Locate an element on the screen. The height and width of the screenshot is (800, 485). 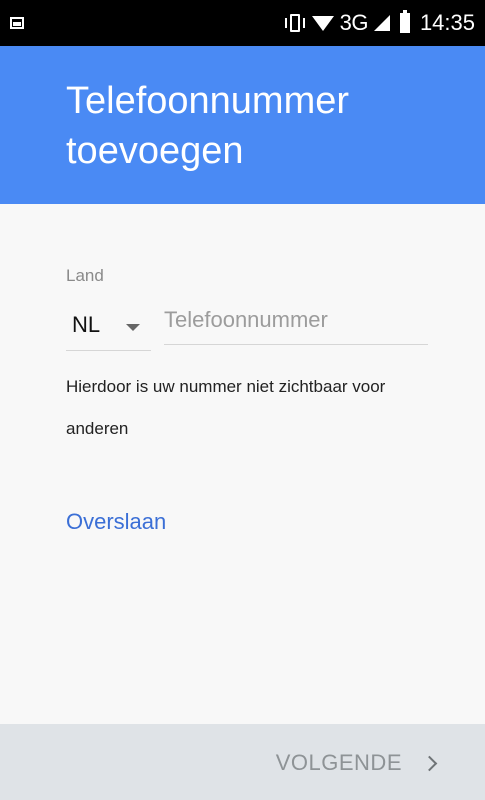
network-type: 3G is located at coordinates (354, 22).